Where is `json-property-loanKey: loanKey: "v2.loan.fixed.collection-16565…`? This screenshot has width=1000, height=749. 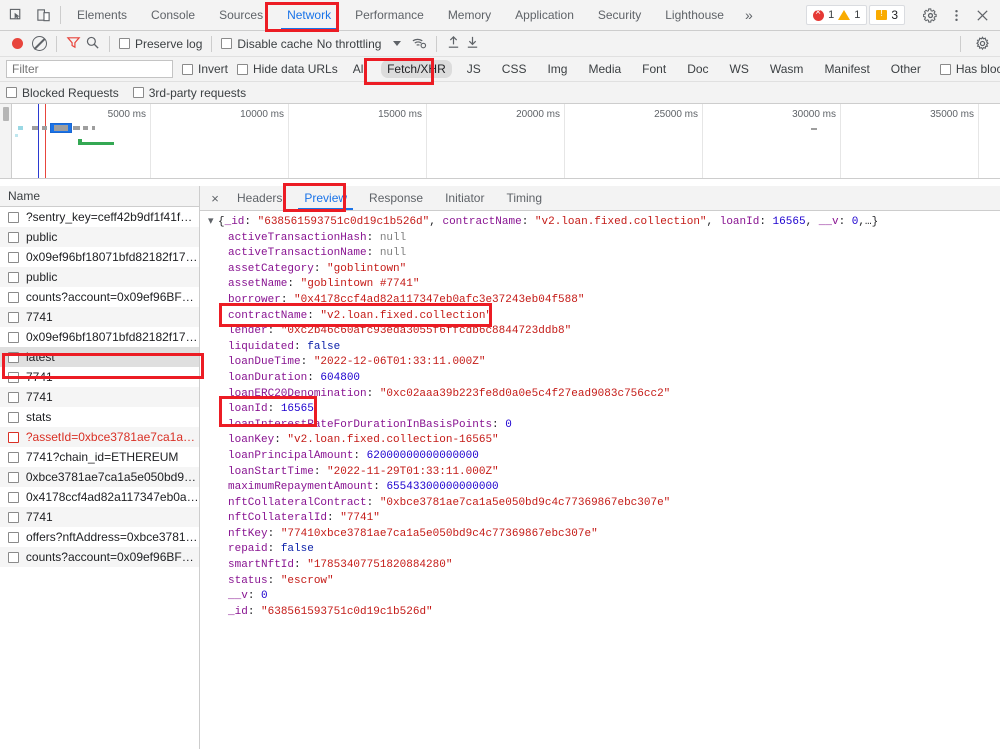 json-property-loanKey: loanKey: "v2.loan.fixed.collection-16565… is located at coordinates (604, 441).